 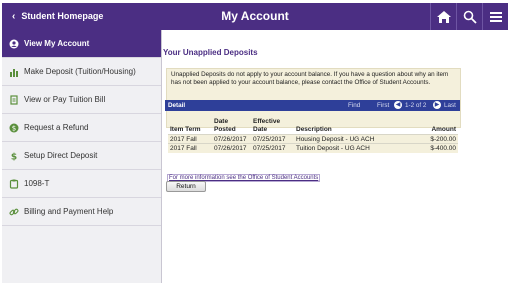 I want to click on previous-arrow-icon: ◀, so click(x=398, y=105).